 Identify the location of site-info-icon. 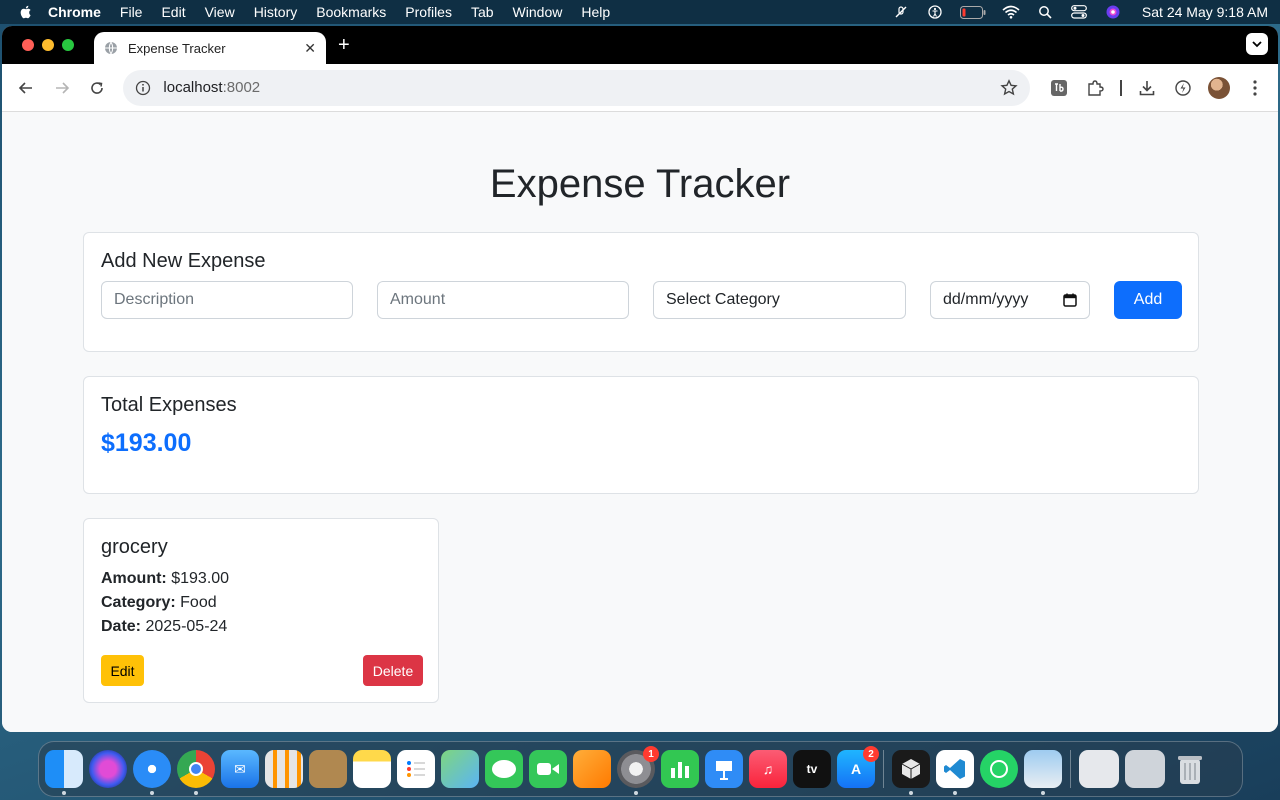
(143, 88).